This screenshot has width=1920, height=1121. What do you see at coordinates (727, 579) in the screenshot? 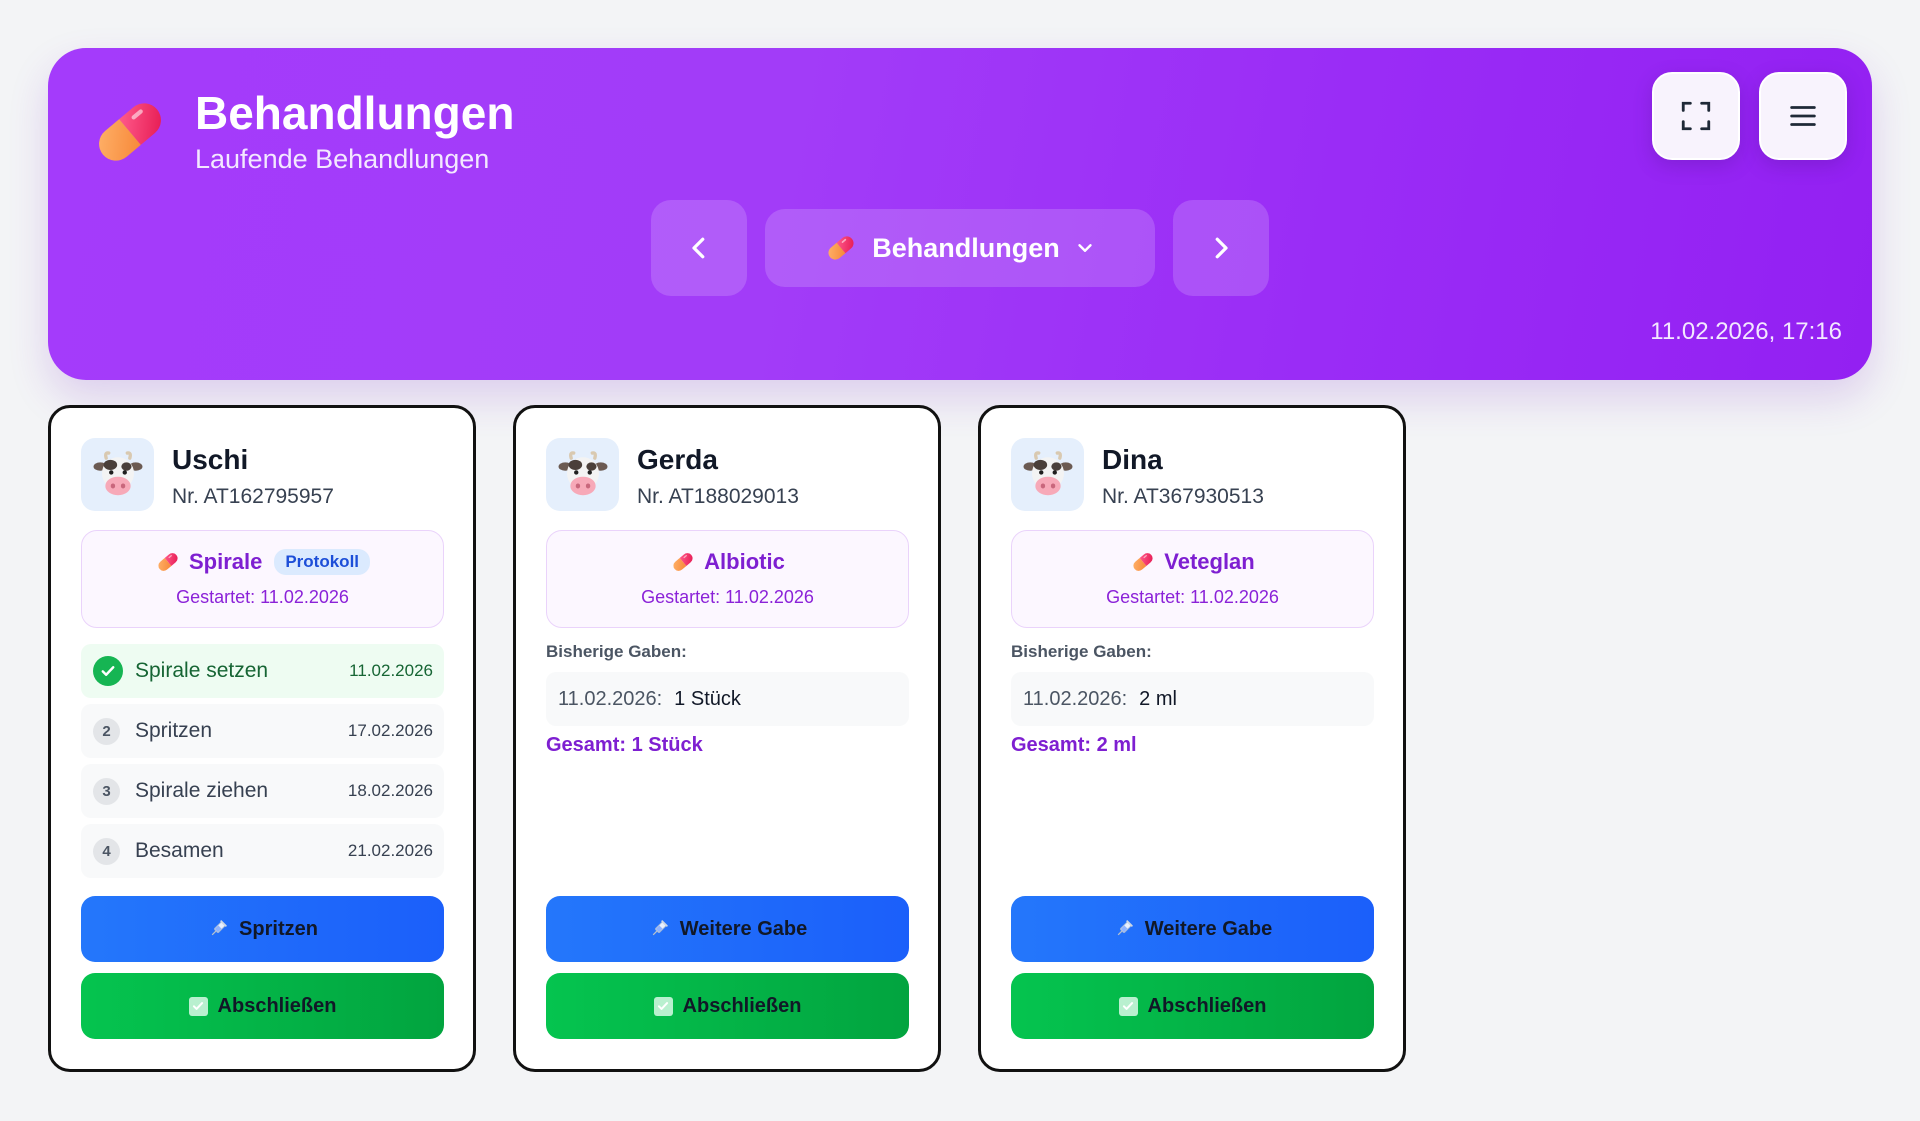
I see `treatment-info: Albiotic Gestartet: 11.02.2026` at bounding box center [727, 579].